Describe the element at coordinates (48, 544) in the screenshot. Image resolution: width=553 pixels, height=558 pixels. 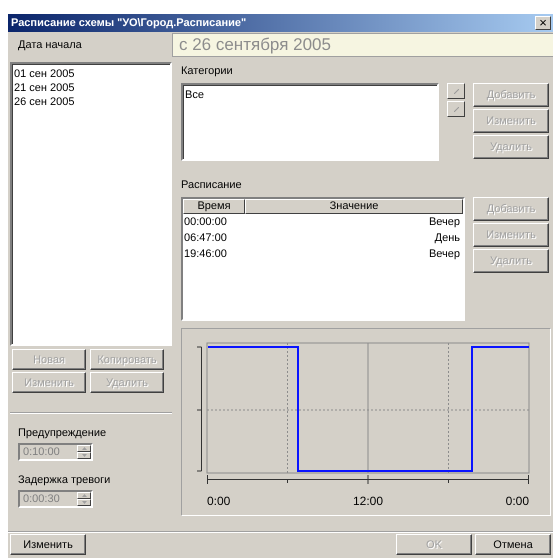
I see `edit-button: Изменить` at that location.